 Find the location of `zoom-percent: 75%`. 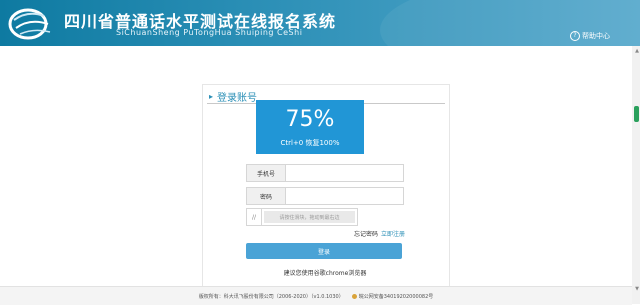

zoom-percent: 75% is located at coordinates (310, 119).